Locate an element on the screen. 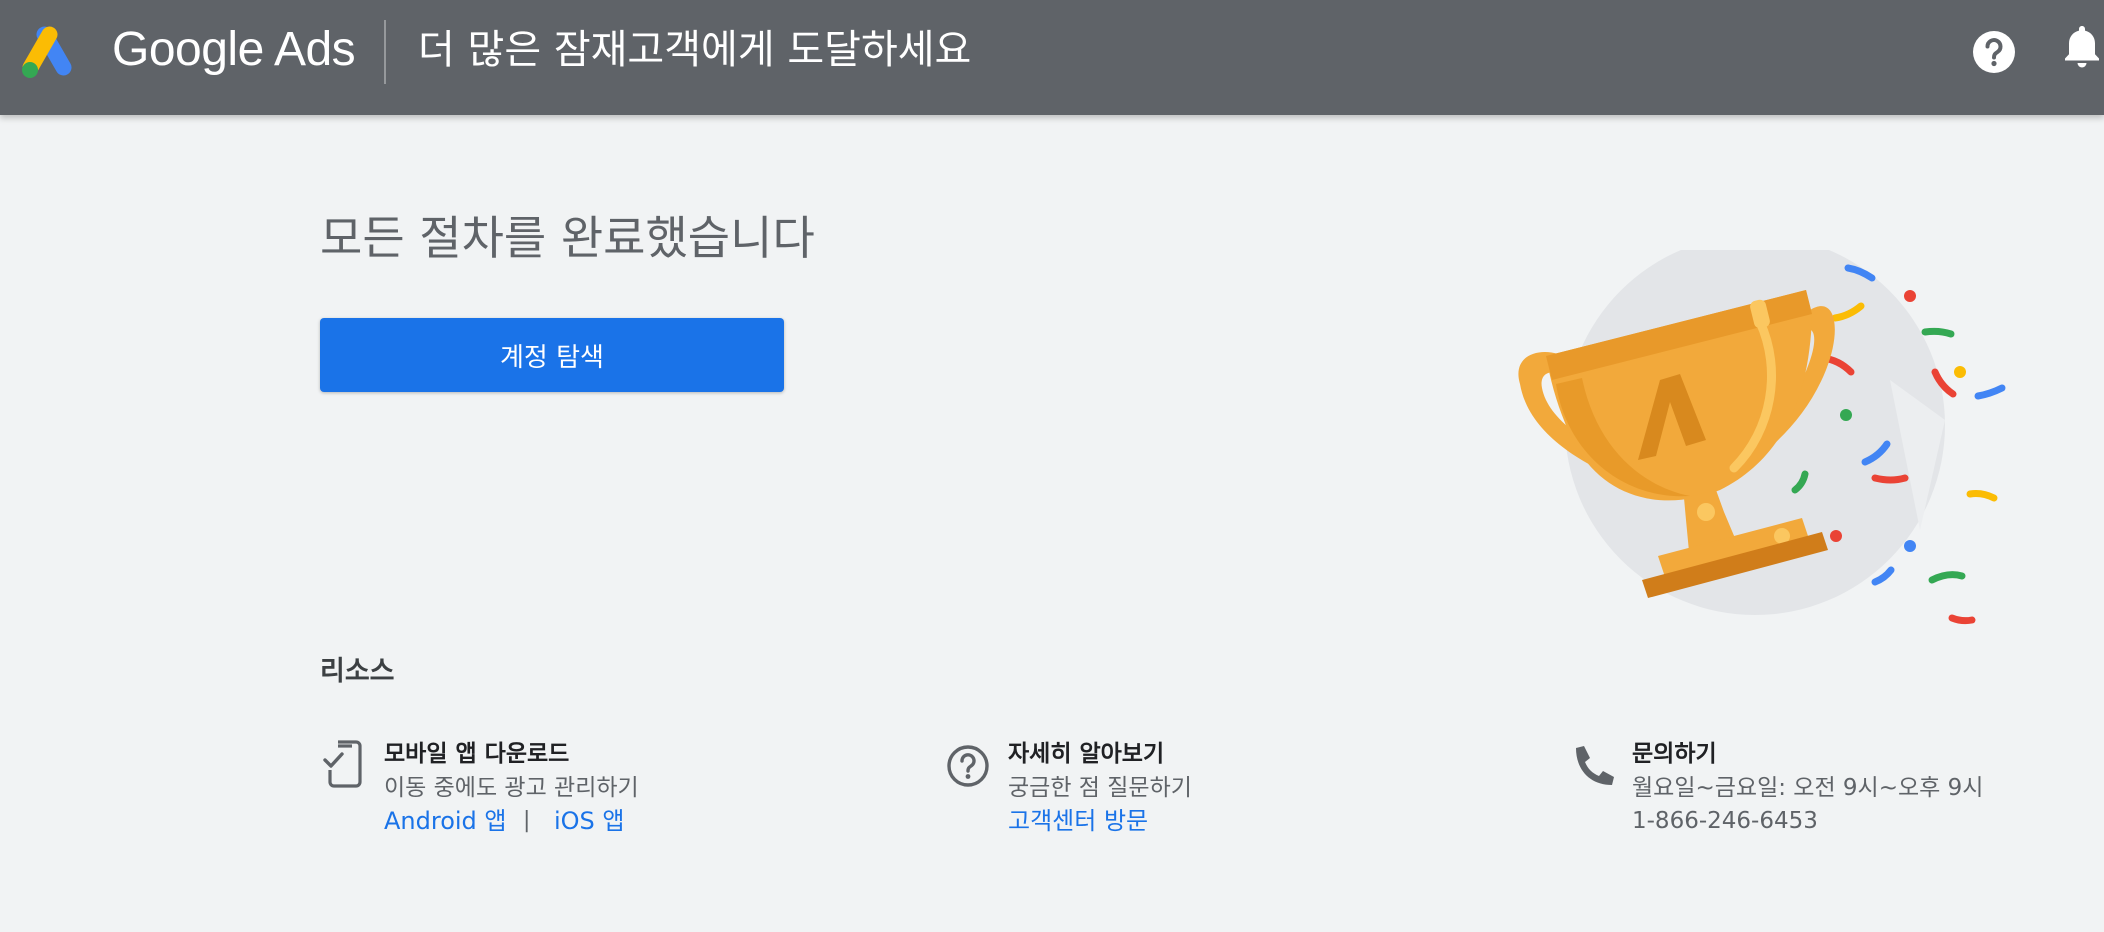 This screenshot has height=932, width=2104. contact-phone-number: 1-866-246-6453 is located at coordinates (1725, 821).